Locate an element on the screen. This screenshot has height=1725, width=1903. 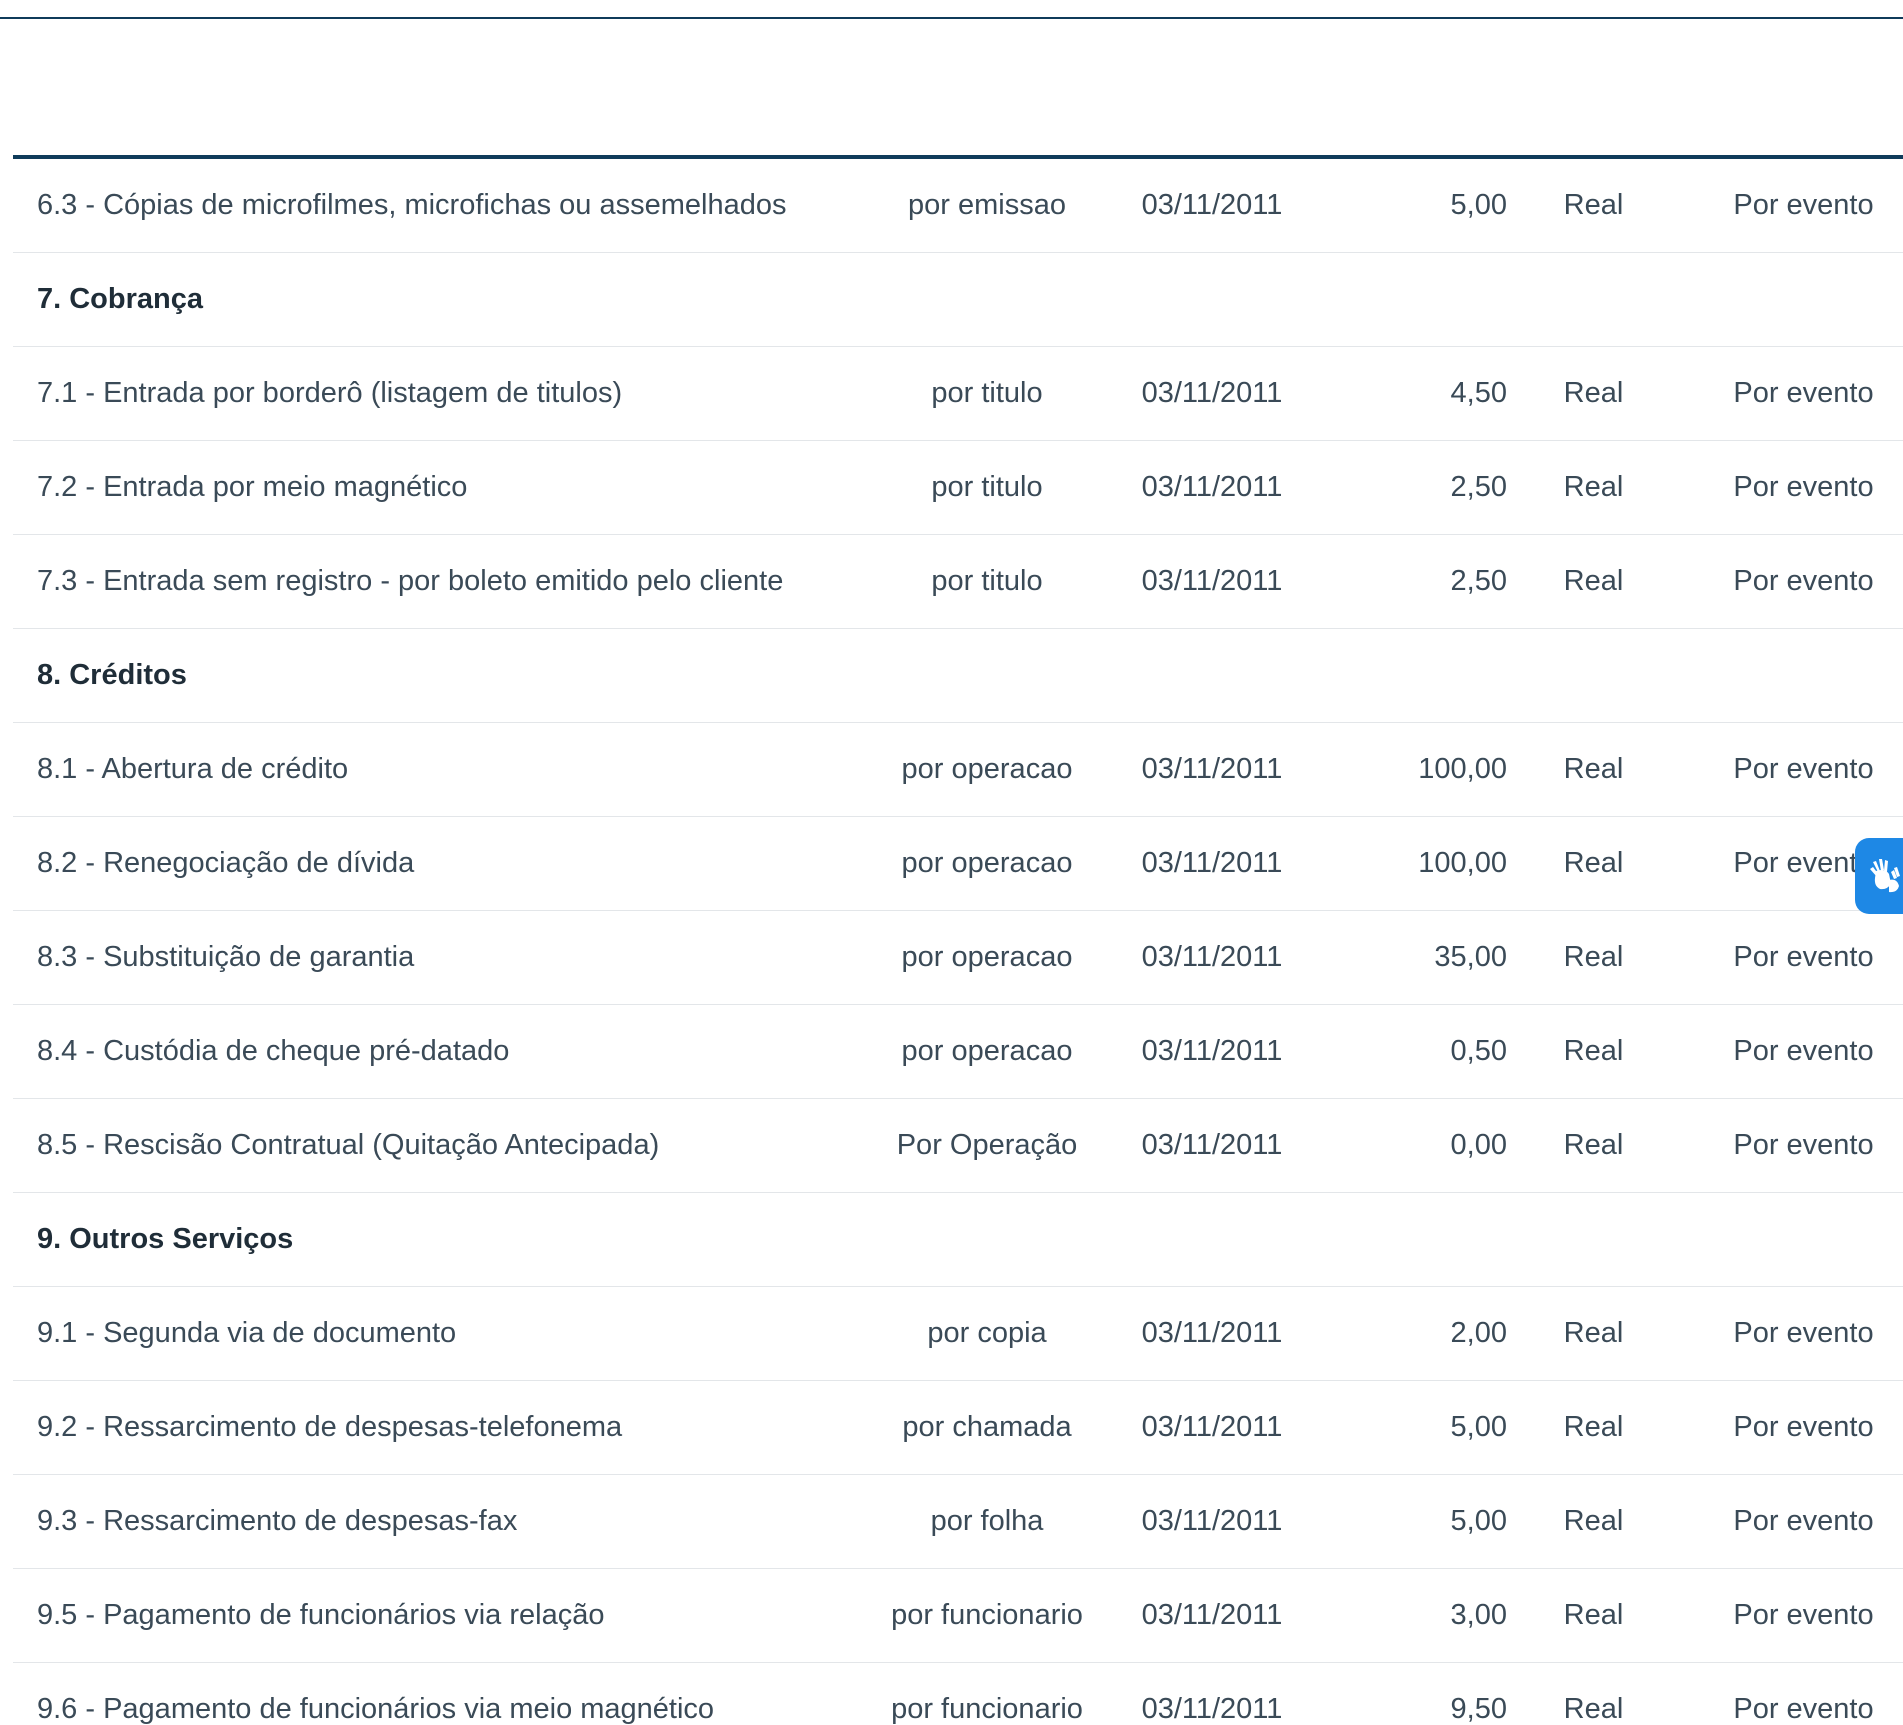
fee-value-cell: 100,00 is located at coordinates (1414, 769).